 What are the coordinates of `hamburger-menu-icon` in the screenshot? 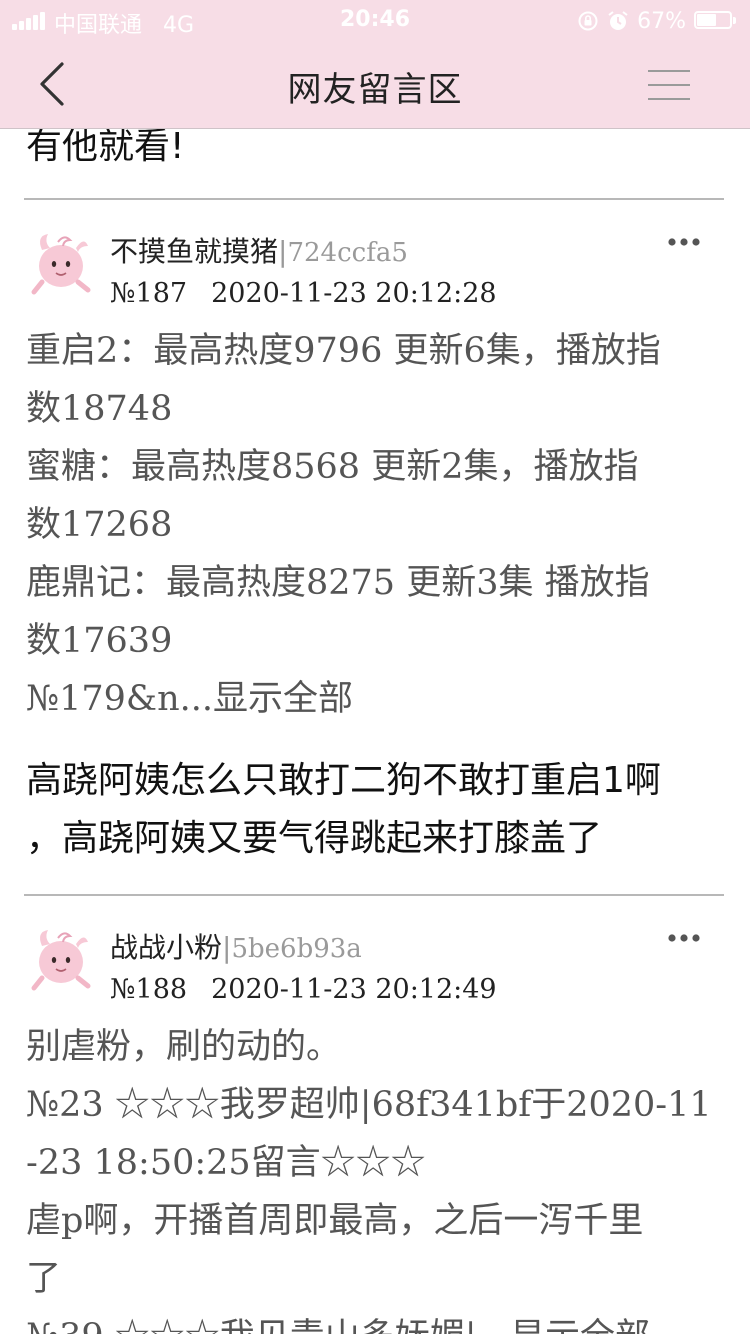 It's located at (669, 85).